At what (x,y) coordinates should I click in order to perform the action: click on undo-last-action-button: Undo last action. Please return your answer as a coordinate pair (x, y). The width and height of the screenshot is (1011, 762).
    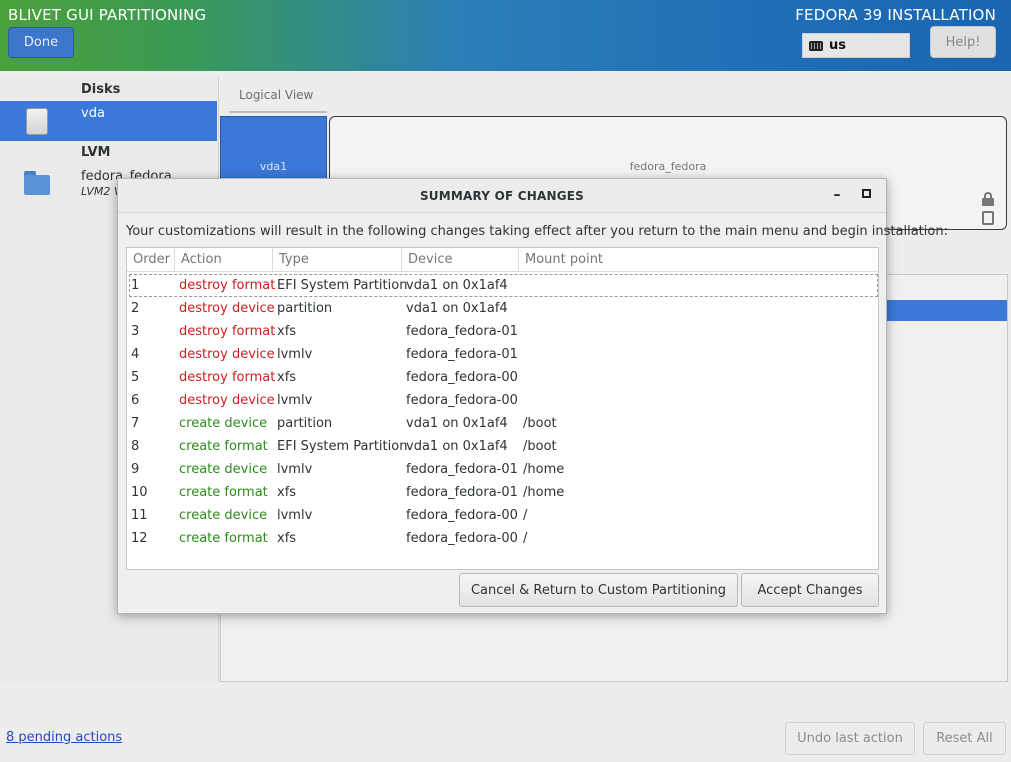
    Looking at the image, I should click on (850, 738).